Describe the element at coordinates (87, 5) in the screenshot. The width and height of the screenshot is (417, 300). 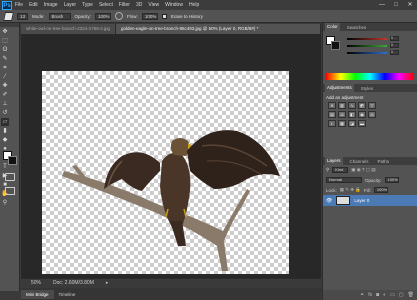
I see `menu-type: Type` at that location.